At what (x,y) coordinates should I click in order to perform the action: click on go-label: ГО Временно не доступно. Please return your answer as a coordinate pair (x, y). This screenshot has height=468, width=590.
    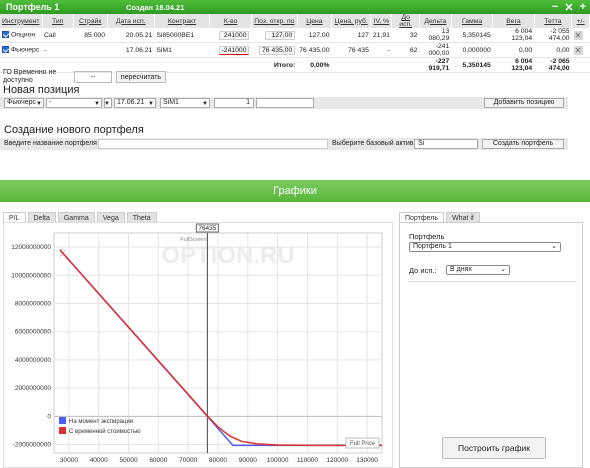
    Looking at the image, I should click on (30, 76).